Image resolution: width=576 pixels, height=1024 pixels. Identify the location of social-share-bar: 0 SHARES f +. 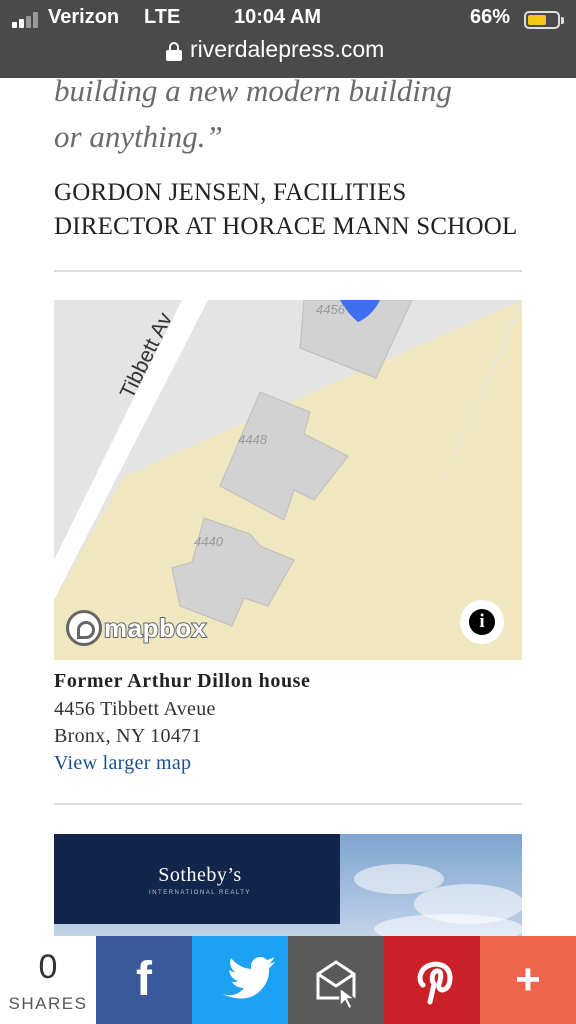
(288, 980).